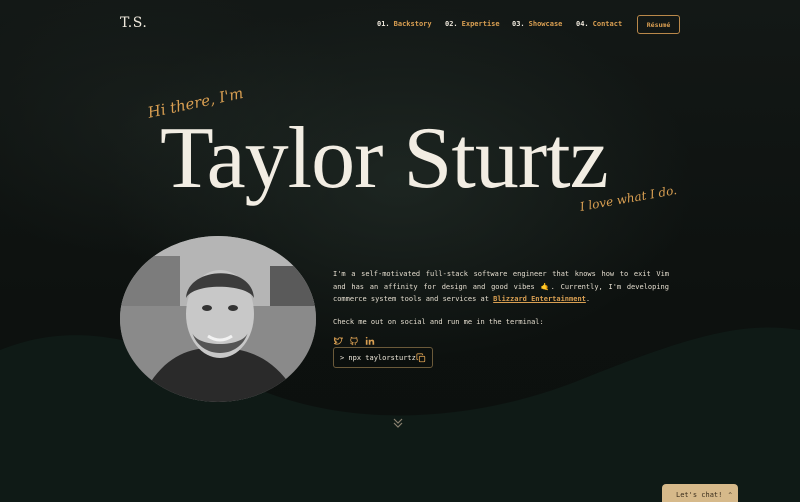  Describe the element at coordinates (370, 338) in the screenshot. I see `linkedin-icon` at that location.